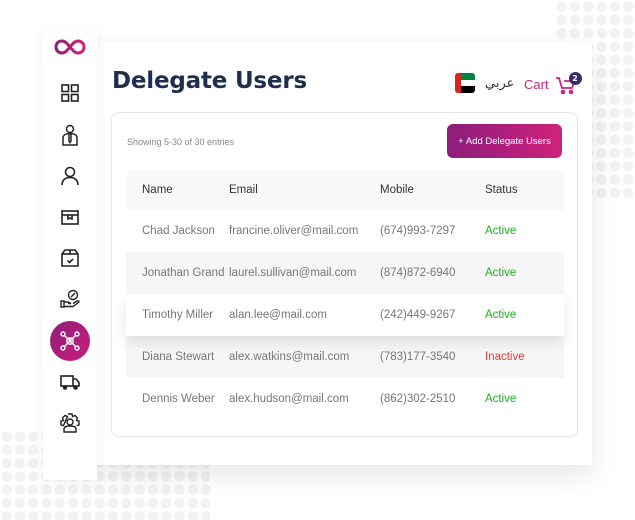  Describe the element at coordinates (418, 315) in the screenshot. I see `cell-mobile: (242)449-9267` at that location.